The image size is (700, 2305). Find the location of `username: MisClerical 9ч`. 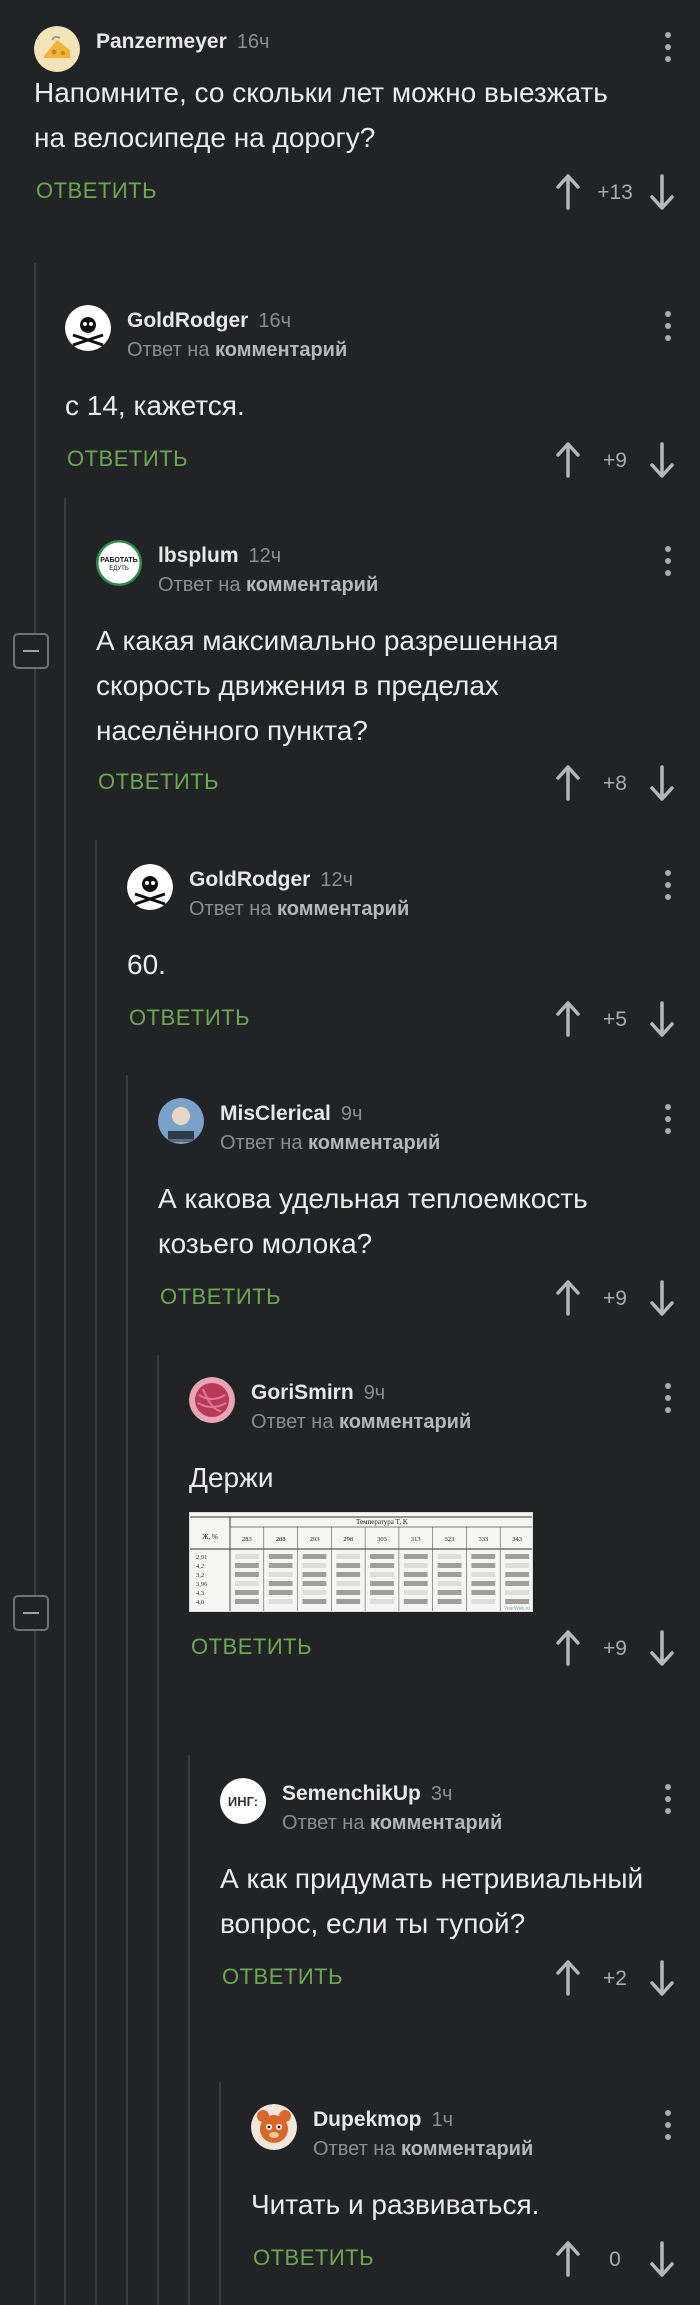

username: MisClerical 9ч is located at coordinates (291, 1114).